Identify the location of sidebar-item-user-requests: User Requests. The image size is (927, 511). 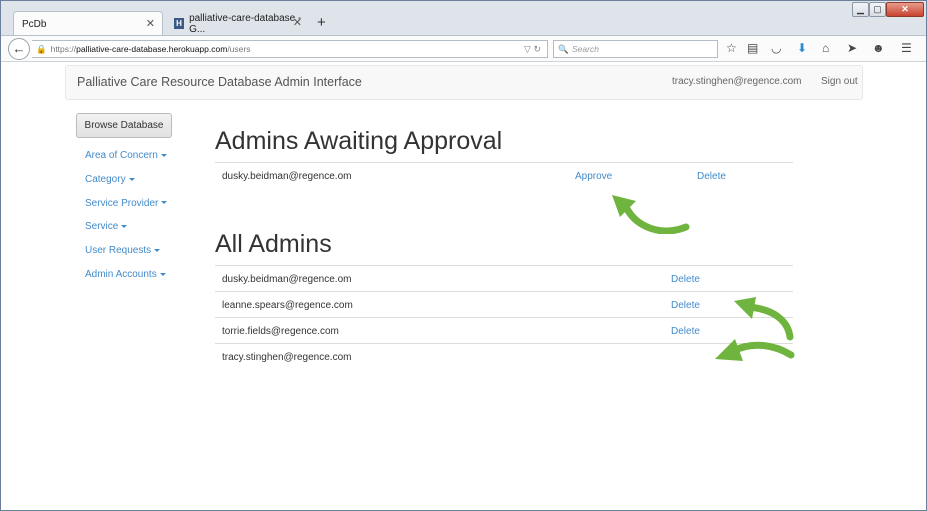
(126, 256).